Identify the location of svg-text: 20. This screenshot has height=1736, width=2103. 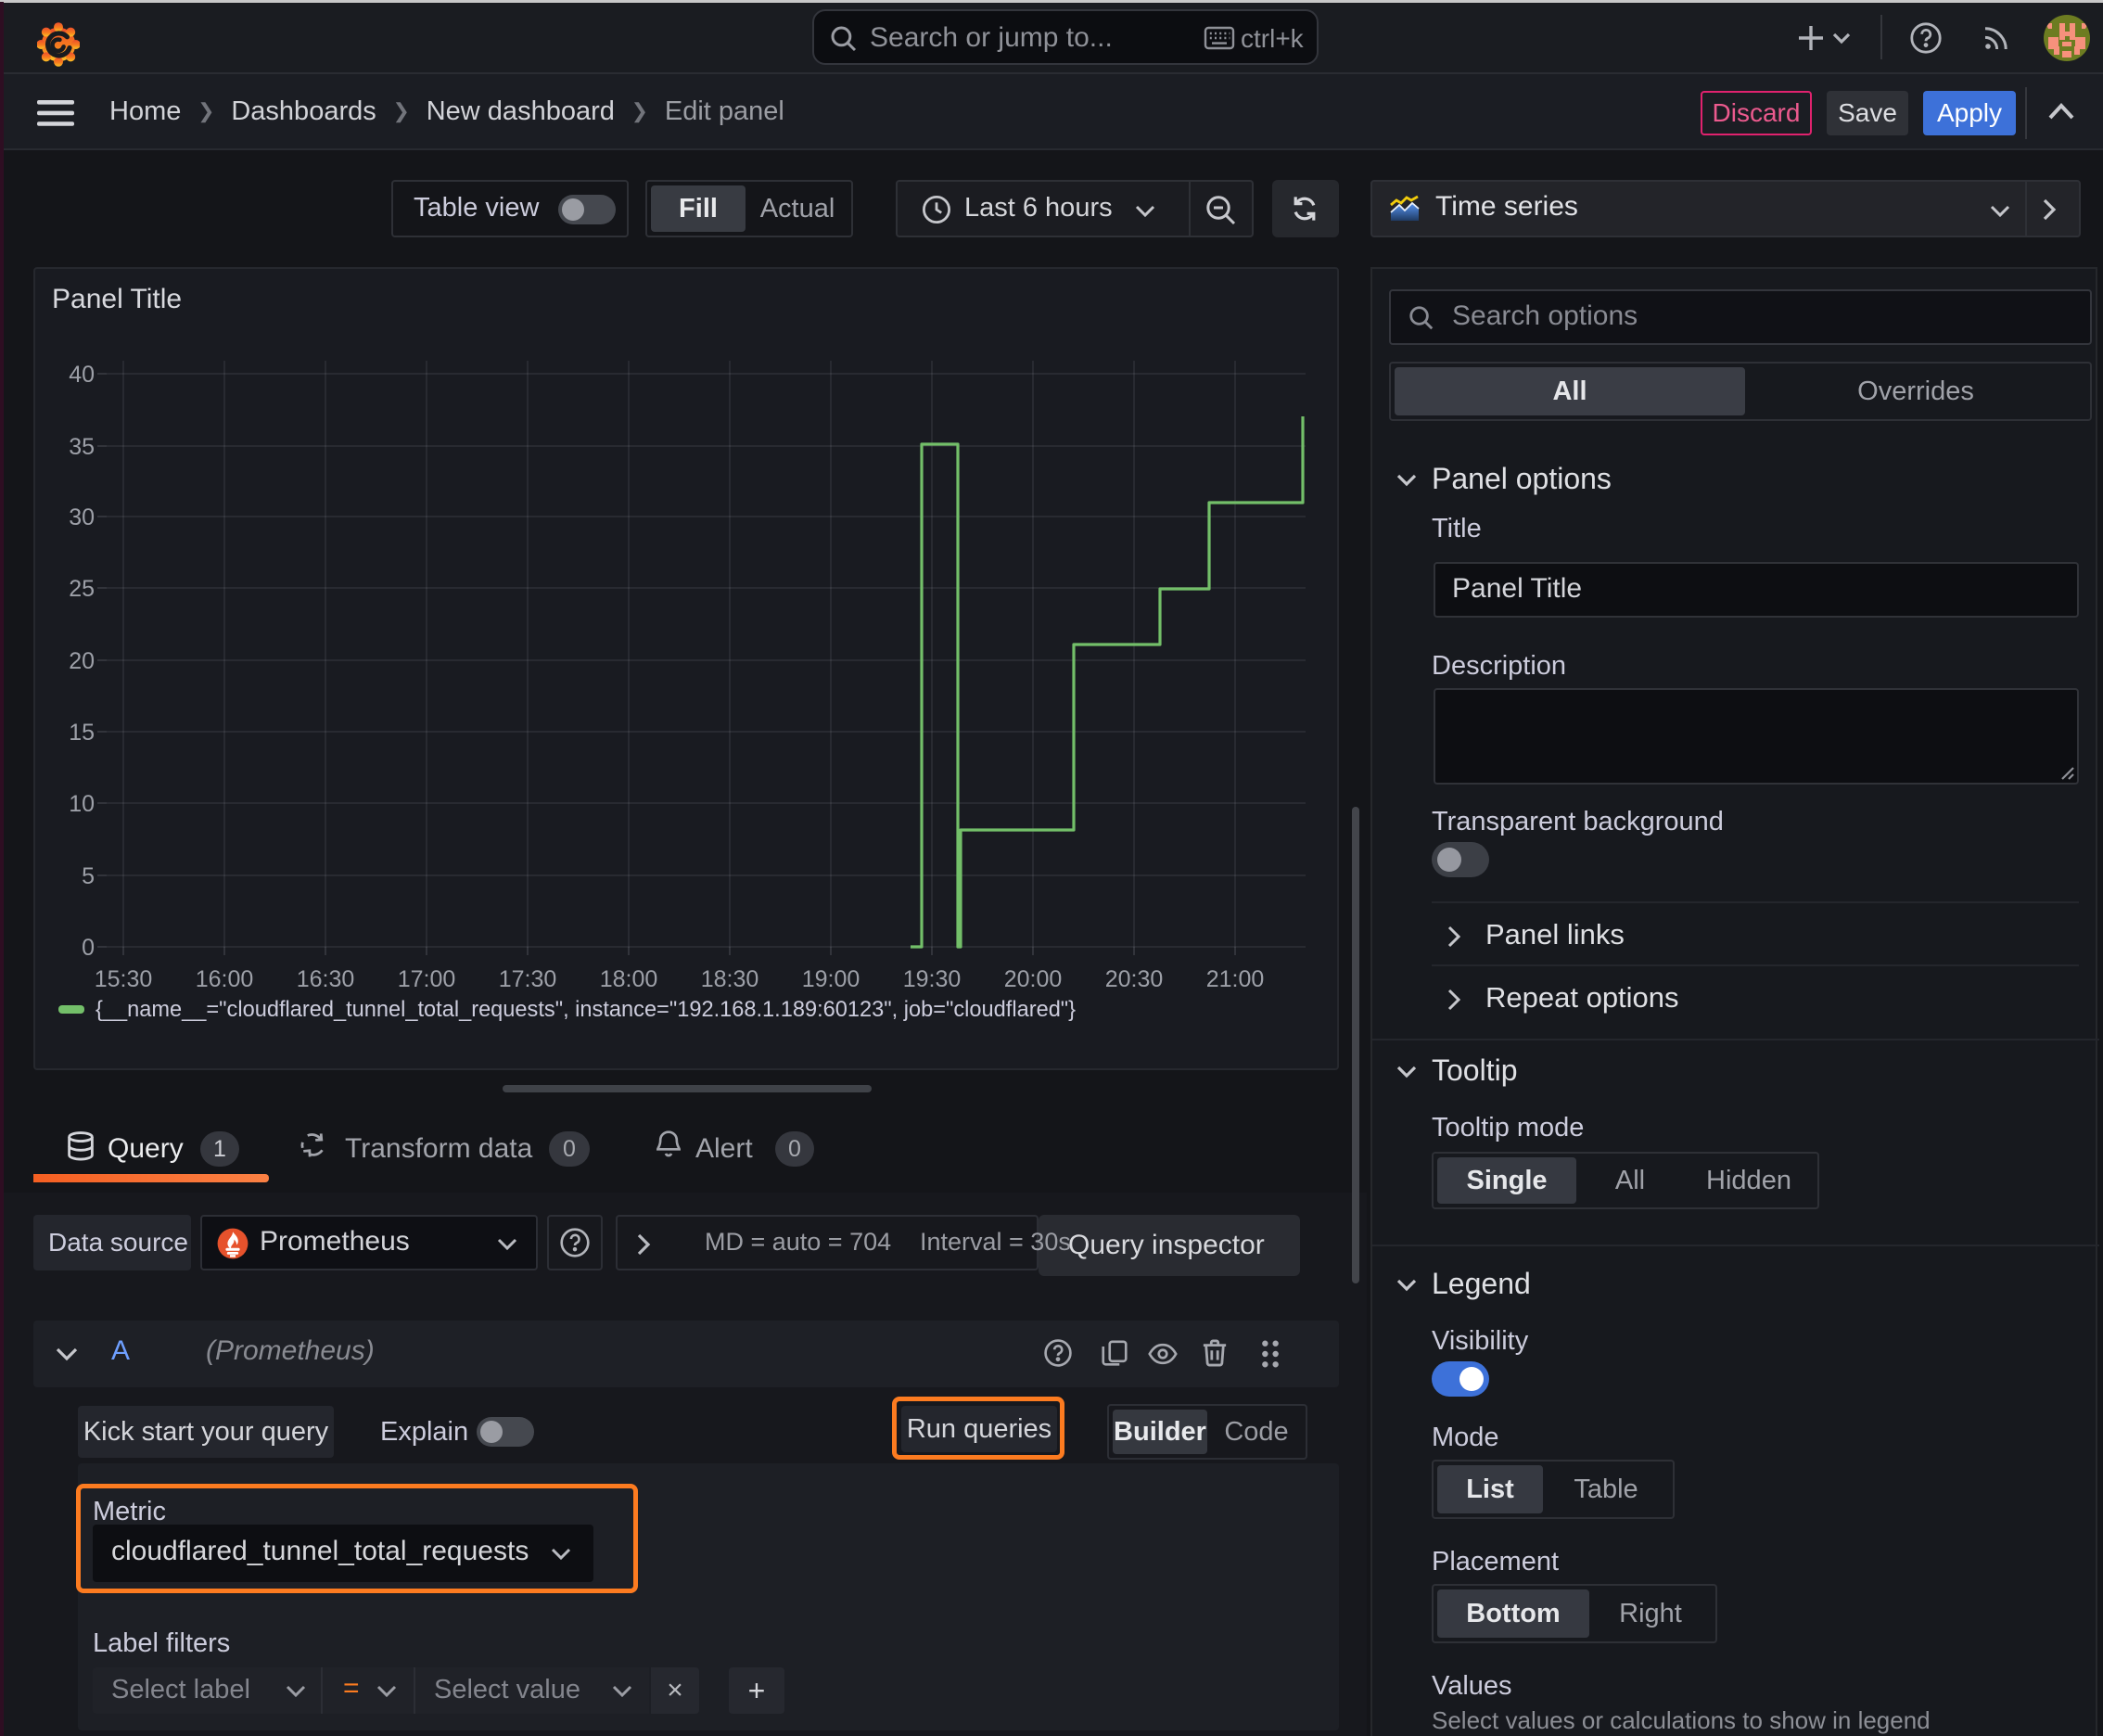
(82, 661).